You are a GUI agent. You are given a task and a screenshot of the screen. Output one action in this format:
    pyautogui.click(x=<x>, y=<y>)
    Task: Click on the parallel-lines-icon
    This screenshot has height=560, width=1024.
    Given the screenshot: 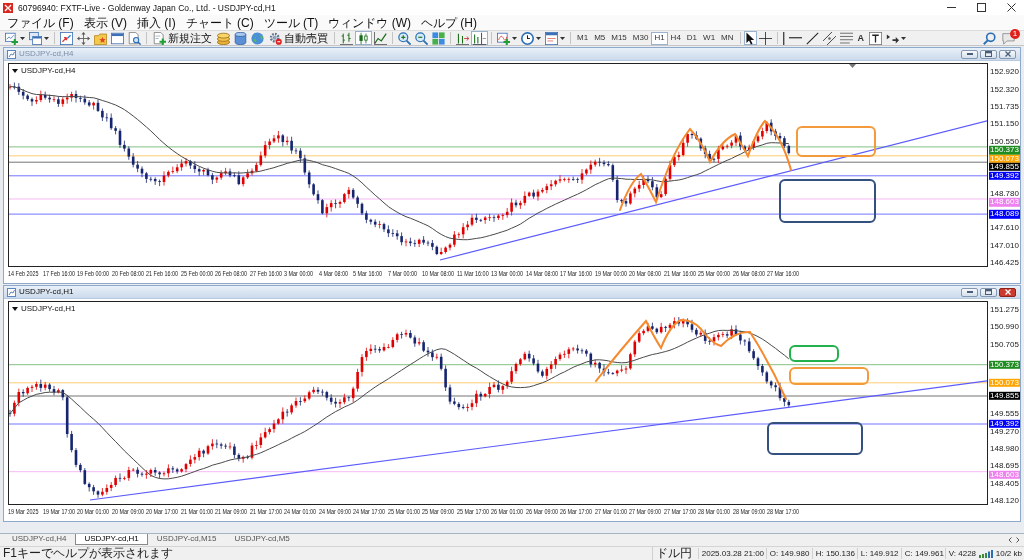 What is the action you would take?
    pyautogui.click(x=829, y=38)
    